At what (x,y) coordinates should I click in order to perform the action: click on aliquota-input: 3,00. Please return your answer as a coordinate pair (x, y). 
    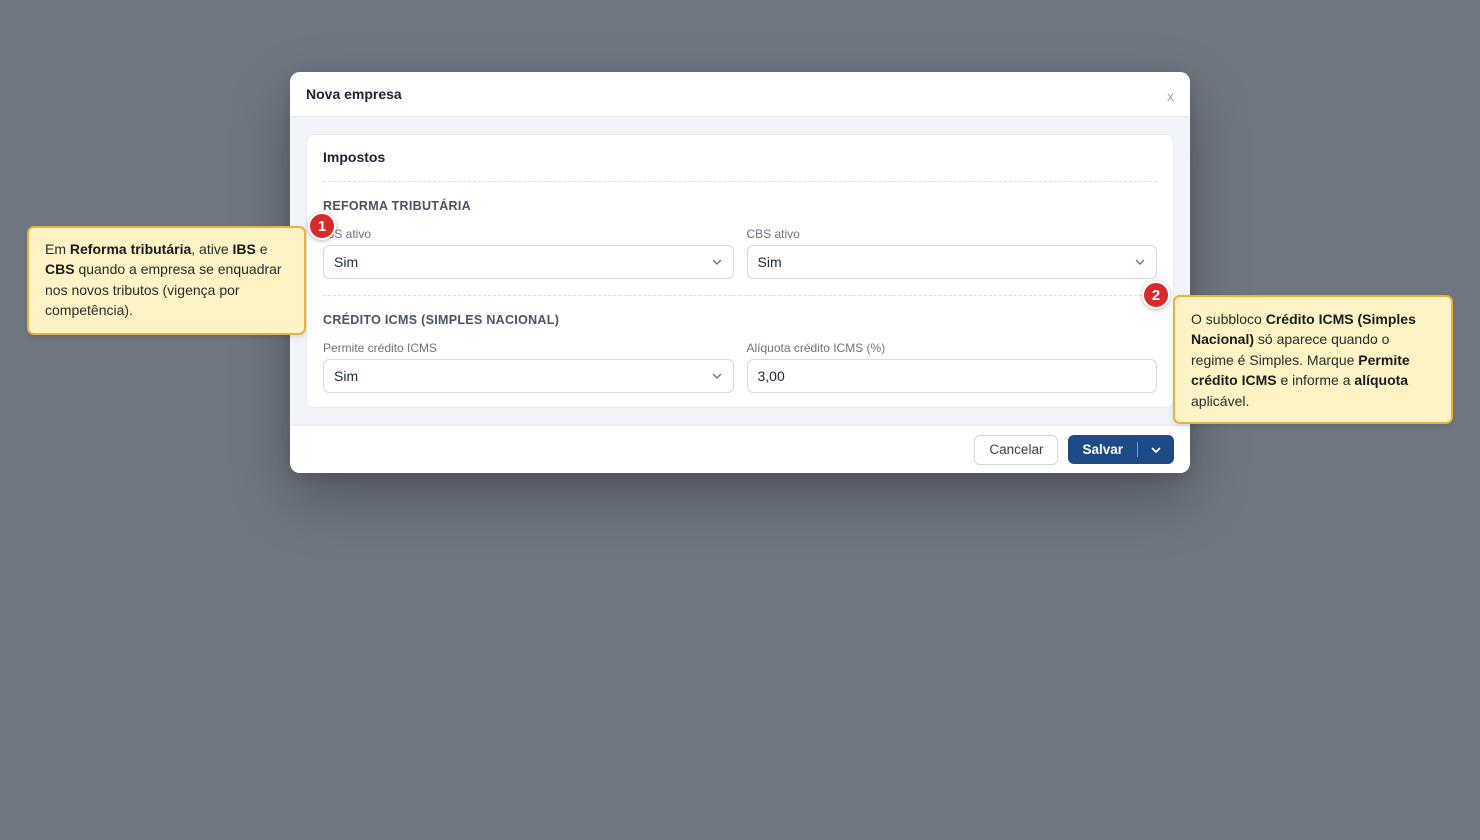
    Looking at the image, I should click on (951, 376).